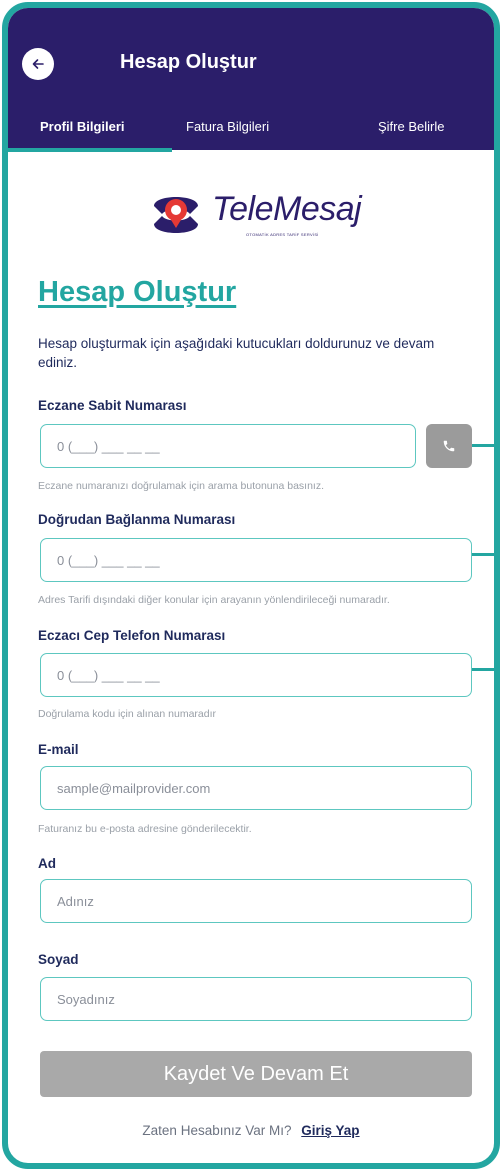 The width and height of the screenshot is (502, 1171). I want to click on tab-fatura-bilgileri: Fatura Bilgileri, so click(227, 126).